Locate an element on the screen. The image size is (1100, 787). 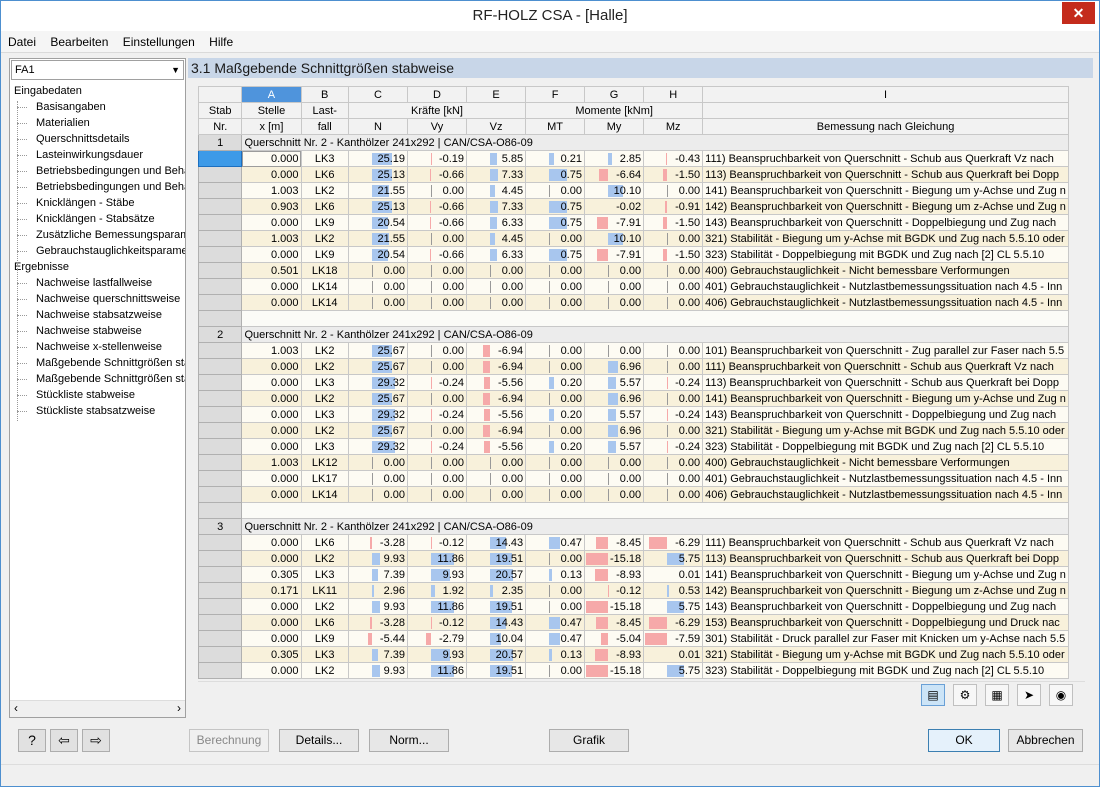
lastfall-cell: LK11 is located at coordinates (324, 590).